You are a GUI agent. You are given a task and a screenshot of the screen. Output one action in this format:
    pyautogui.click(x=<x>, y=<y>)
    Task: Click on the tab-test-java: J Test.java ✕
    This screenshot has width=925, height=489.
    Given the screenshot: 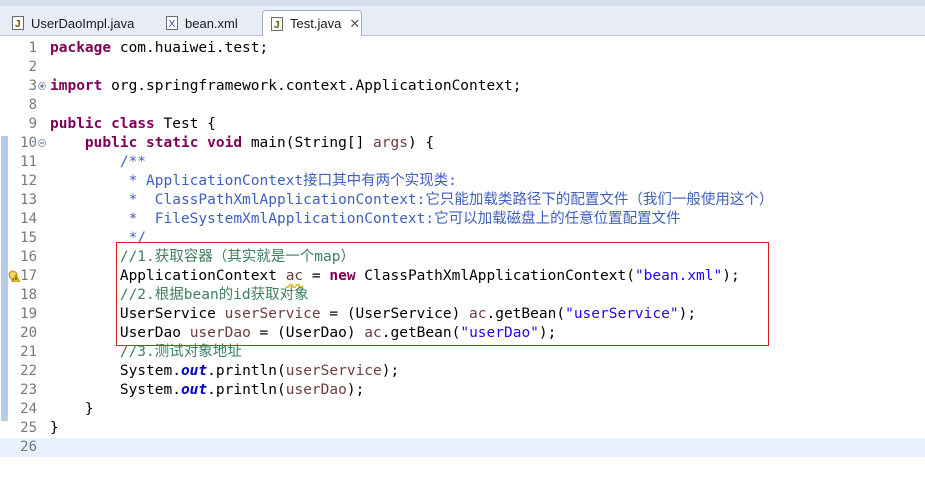 What is the action you would take?
    pyautogui.click(x=312, y=23)
    